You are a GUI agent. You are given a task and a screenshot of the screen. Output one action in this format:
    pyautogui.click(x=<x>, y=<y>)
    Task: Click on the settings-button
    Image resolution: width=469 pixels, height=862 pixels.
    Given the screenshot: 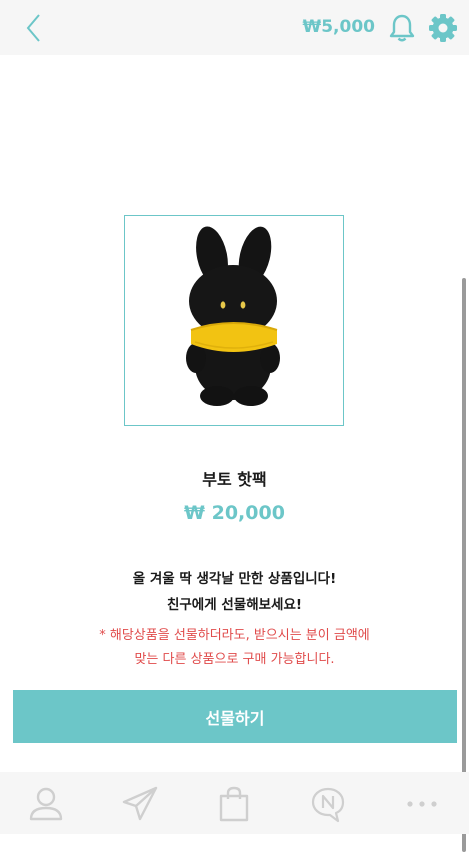 What is the action you would take?
    pyautogui.click(x=443, y=28)
    